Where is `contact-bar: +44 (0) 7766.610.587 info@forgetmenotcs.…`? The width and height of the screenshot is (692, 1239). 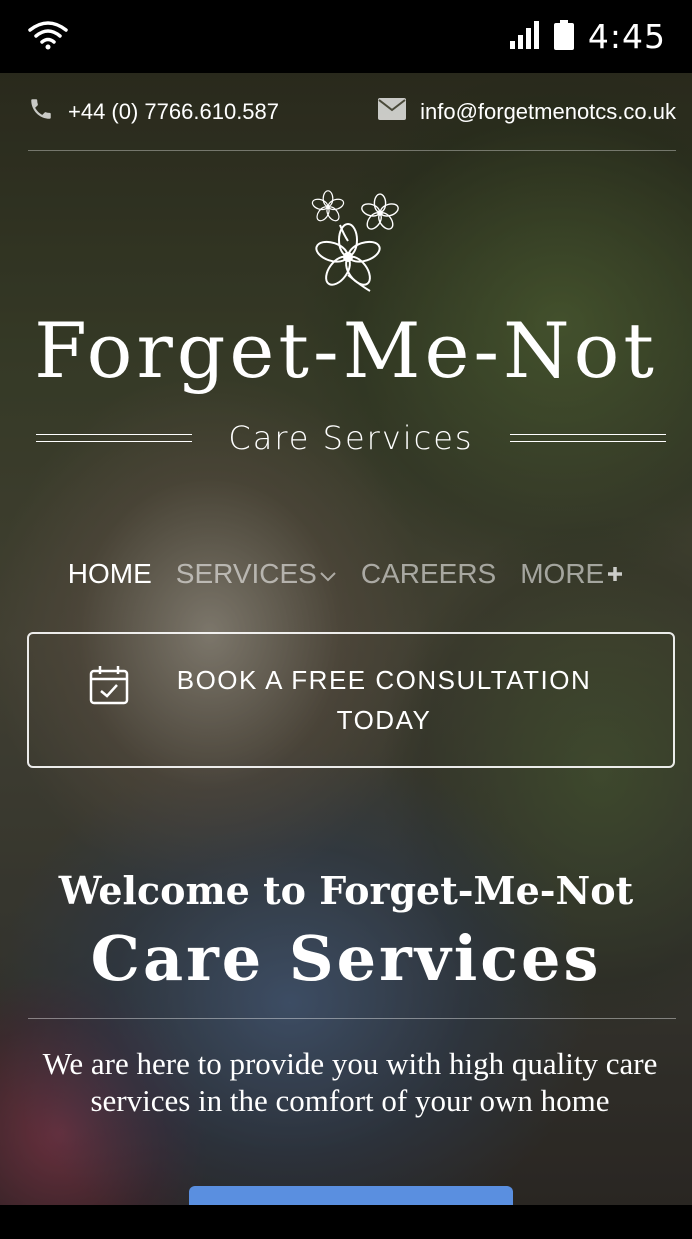
contact-bar: +44 (0) 7766.610.587 info@forgetmenotcs.… is located at coordinates (352, 112).